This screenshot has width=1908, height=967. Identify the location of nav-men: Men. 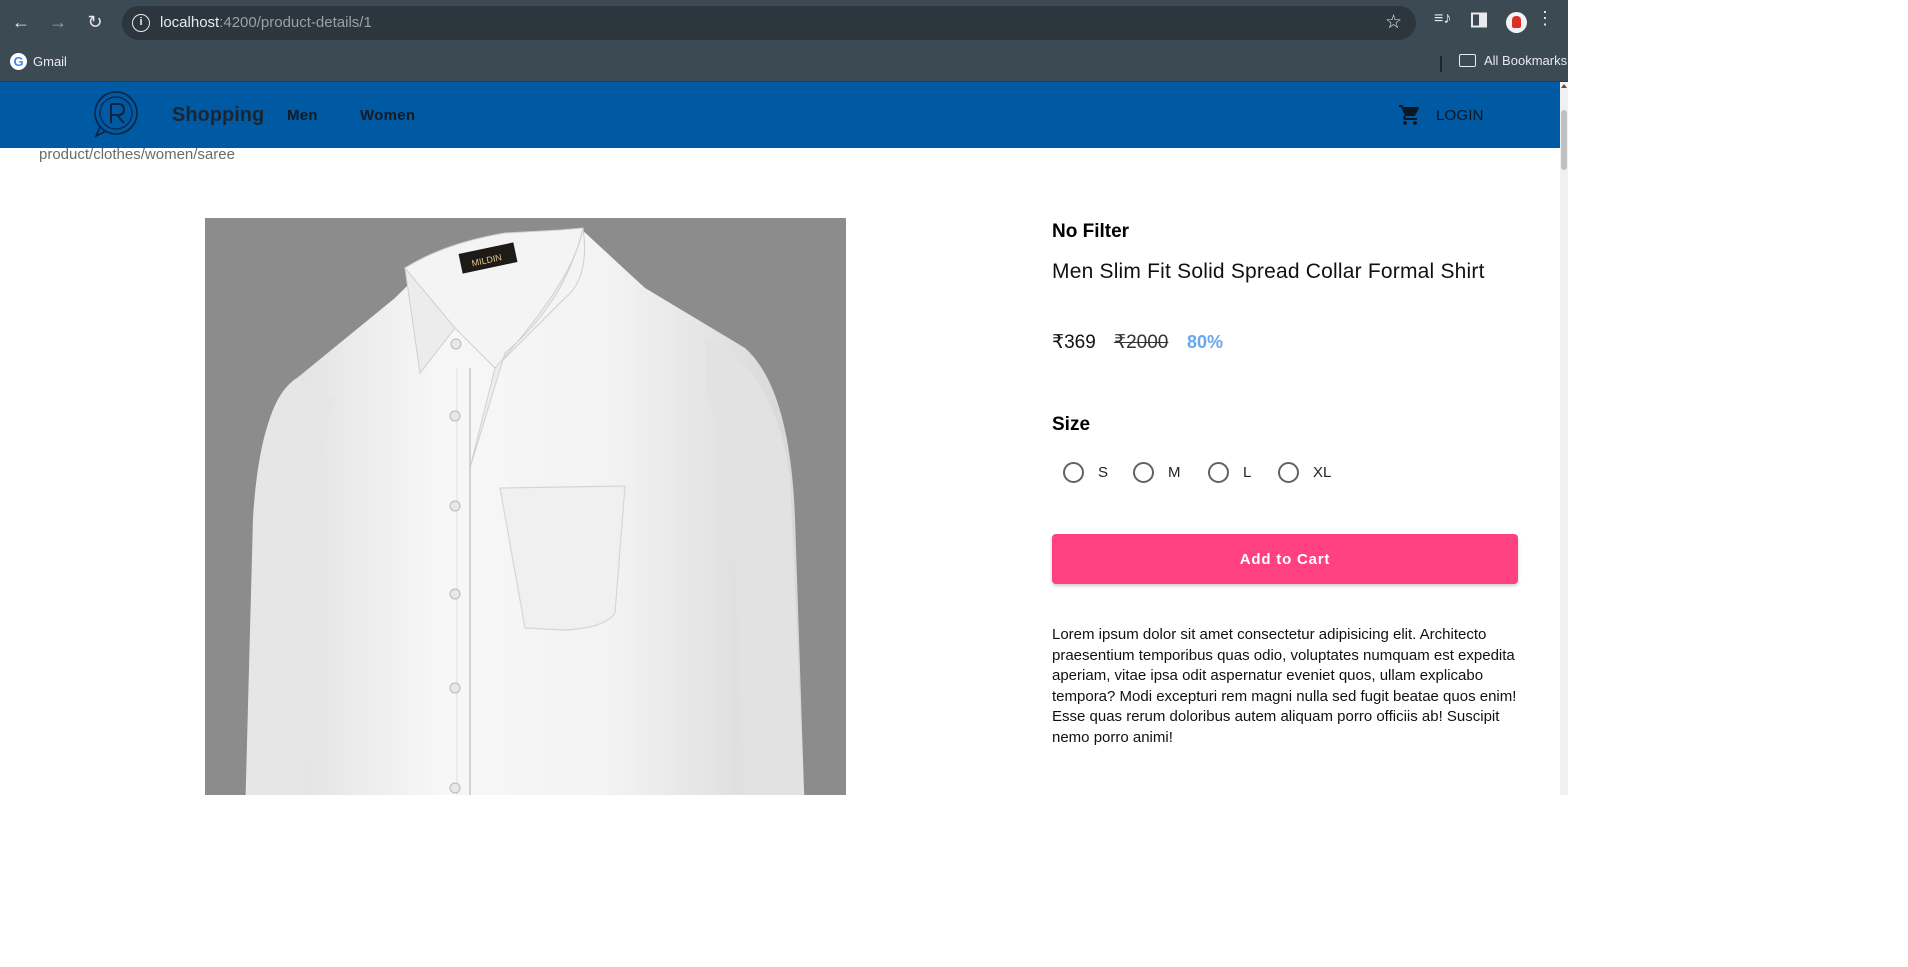
(302, 115).